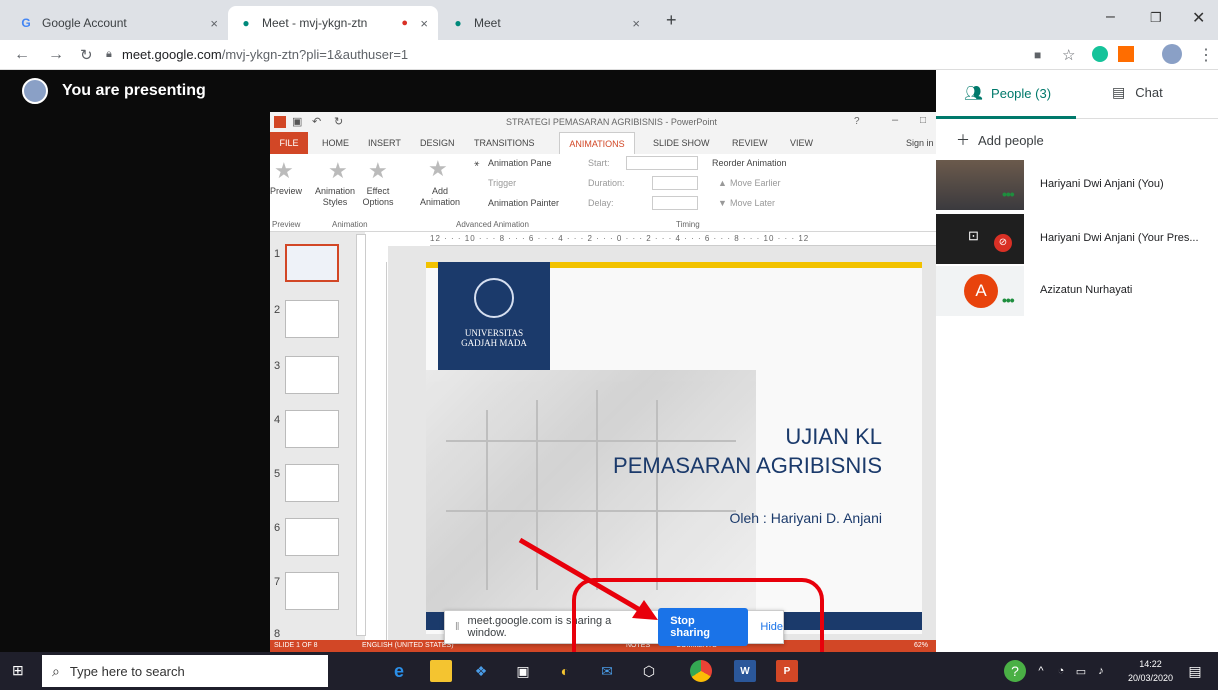  Describe the element at coordinates (1149, 92) in the screenshot. I see `chat-tab-label: Chat` at that location.